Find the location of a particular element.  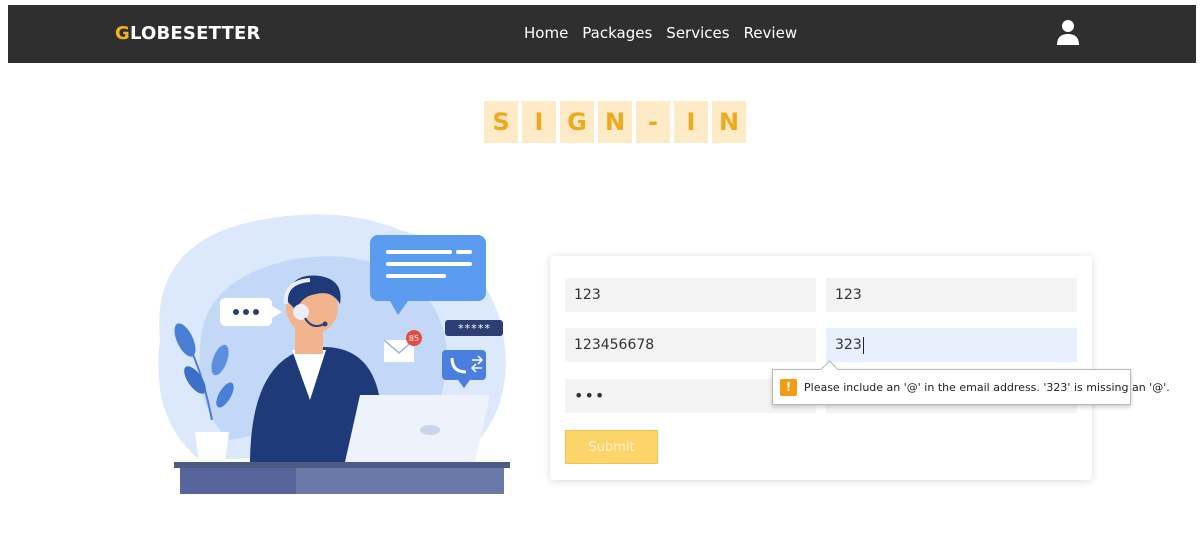

logo-text: LOBESETTER is located at coordinates (195, 33).